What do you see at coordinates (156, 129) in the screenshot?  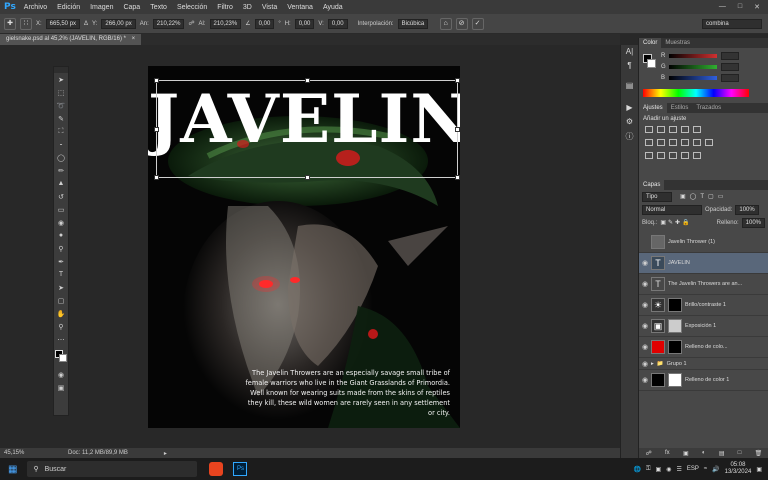 I see `transform-handle-l` at bounding box center [156, 129].